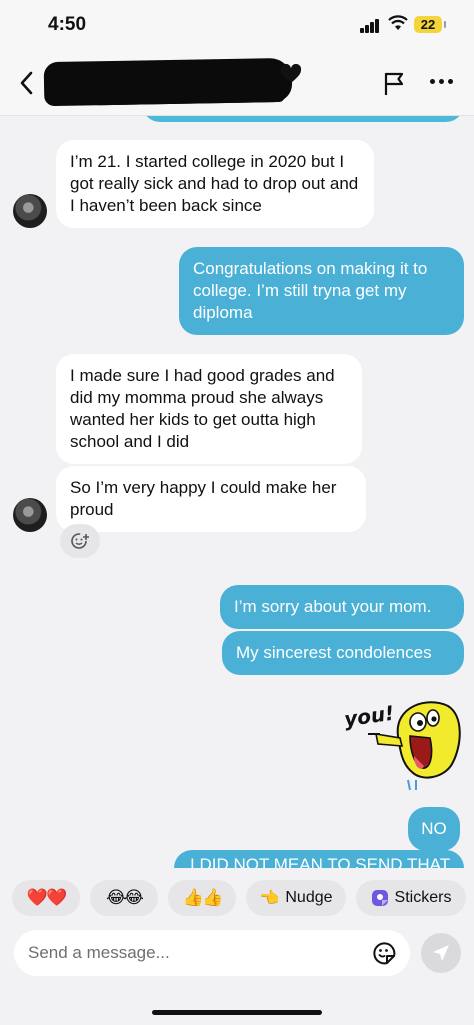  I want to click on send-icon, so click(441, 953).